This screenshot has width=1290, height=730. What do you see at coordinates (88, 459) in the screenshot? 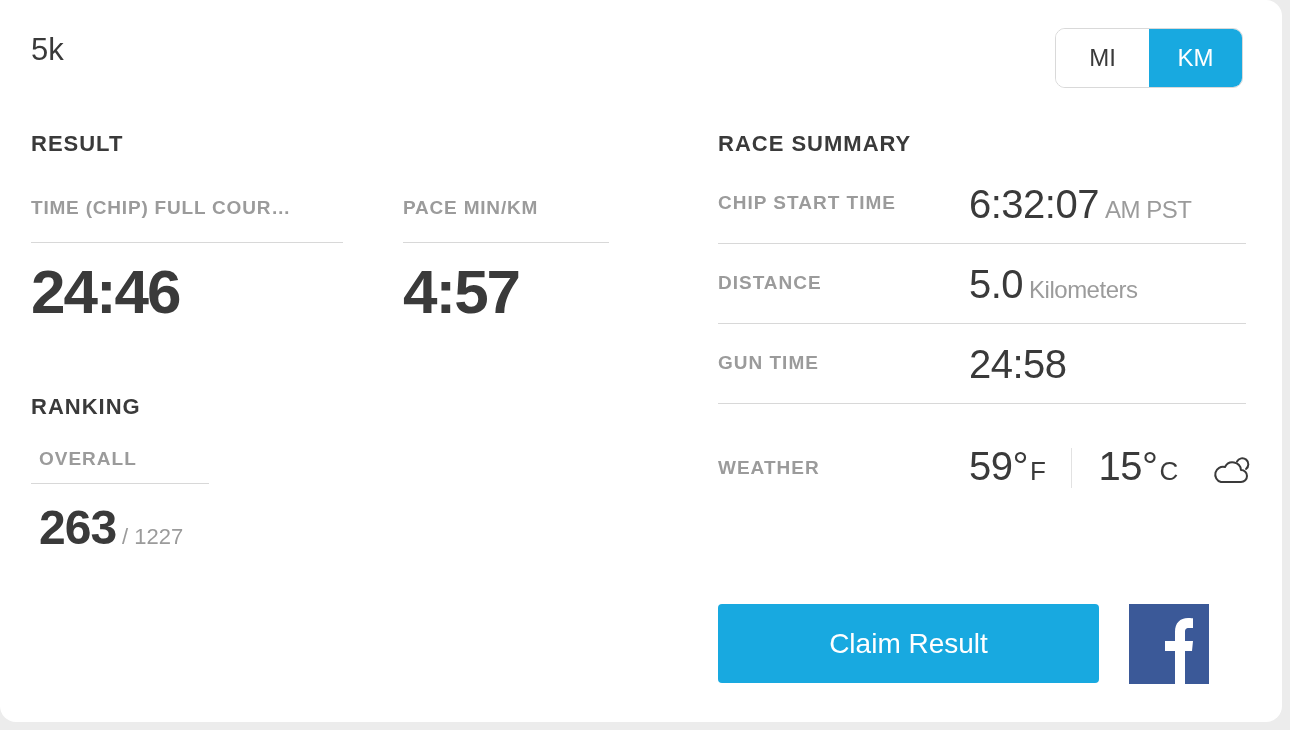
I see `ranking-label: OVERALL` at bounding box center [88, 459].